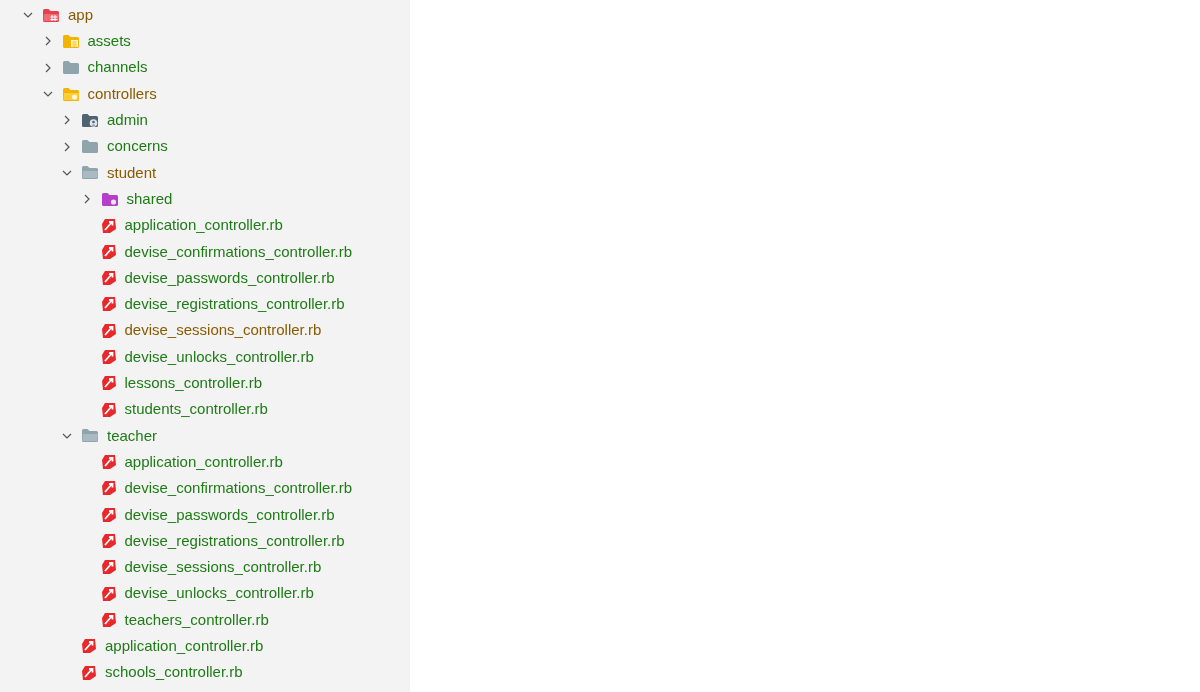  I want to click on folder-label: teacher, so click(132, 436).